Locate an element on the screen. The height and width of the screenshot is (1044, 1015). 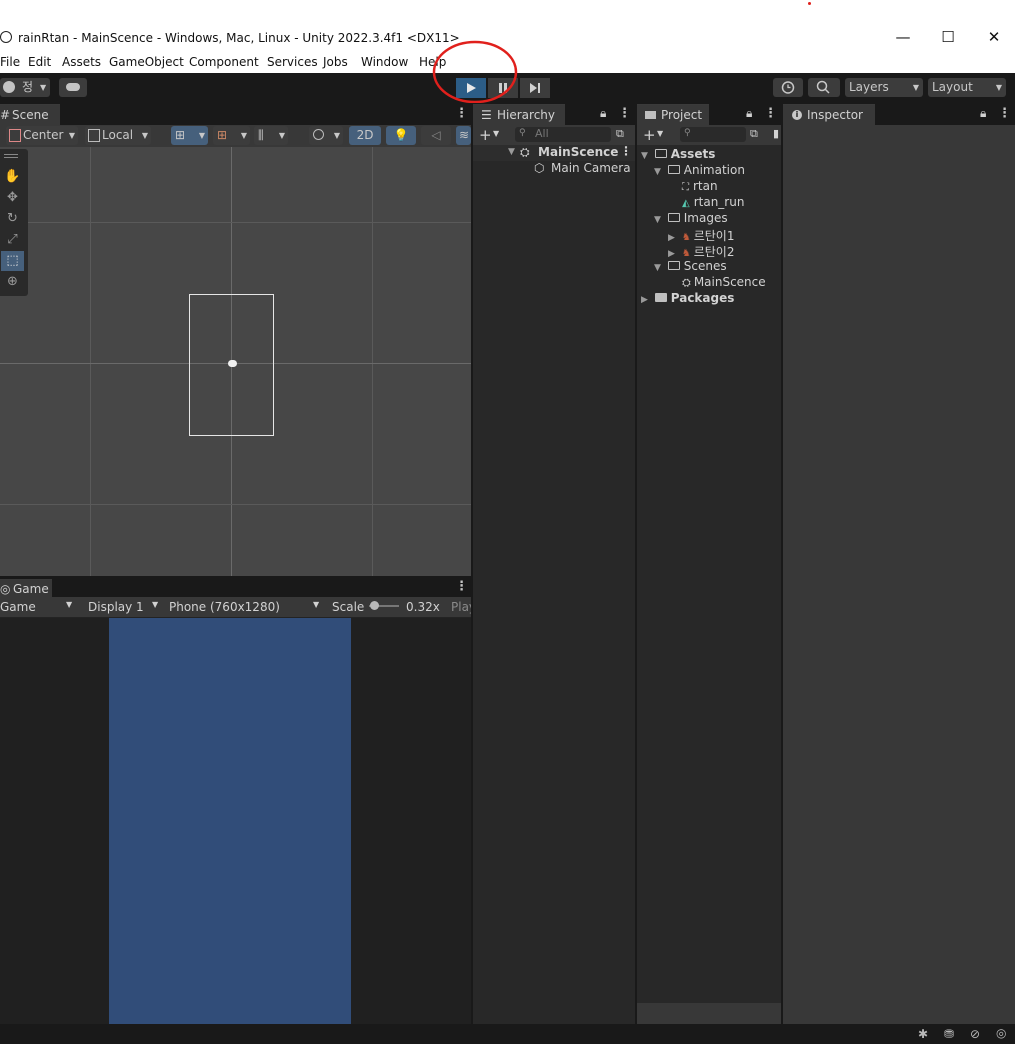
asset-image-2: ▶ ♞ 르탄이2 is located at coordinates (701, 251).